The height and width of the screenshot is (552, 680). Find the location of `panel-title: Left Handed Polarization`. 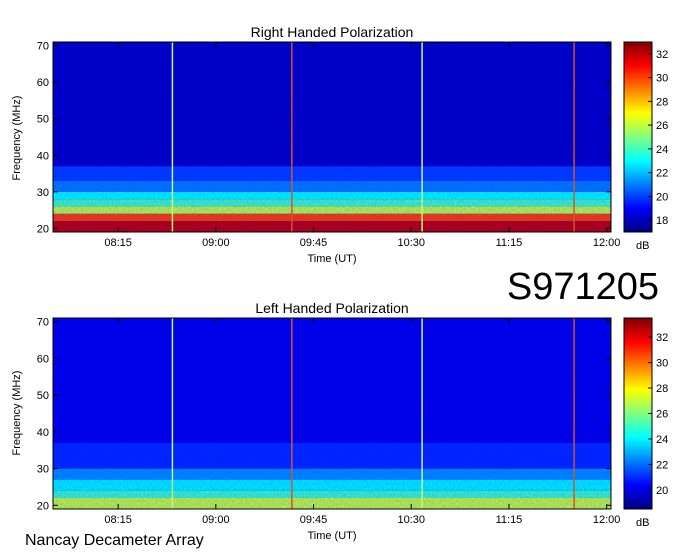

panel-title: Left Handed Polarization is located at coordinates (331, 308).